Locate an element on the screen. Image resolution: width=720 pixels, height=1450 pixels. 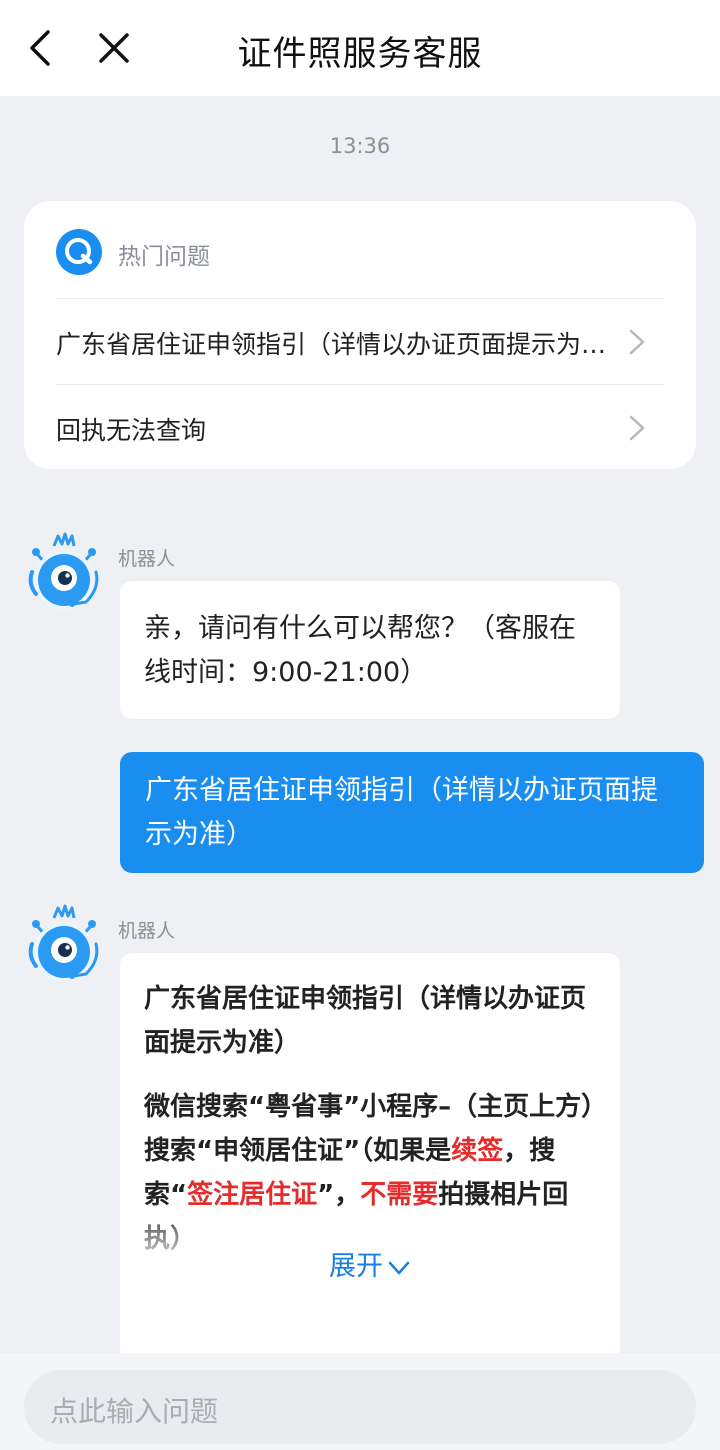
chevron-down-icon is located at coordinates (399, 1267).